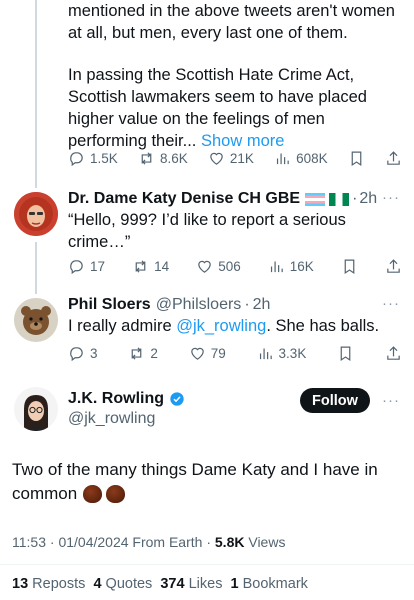 Image resolution: width=414 pixels, height=600 pixels. What do you see at coordinates (315, 199) in the screenshot?
I see `trans-flag-icon` at bounding box center [315, 199].